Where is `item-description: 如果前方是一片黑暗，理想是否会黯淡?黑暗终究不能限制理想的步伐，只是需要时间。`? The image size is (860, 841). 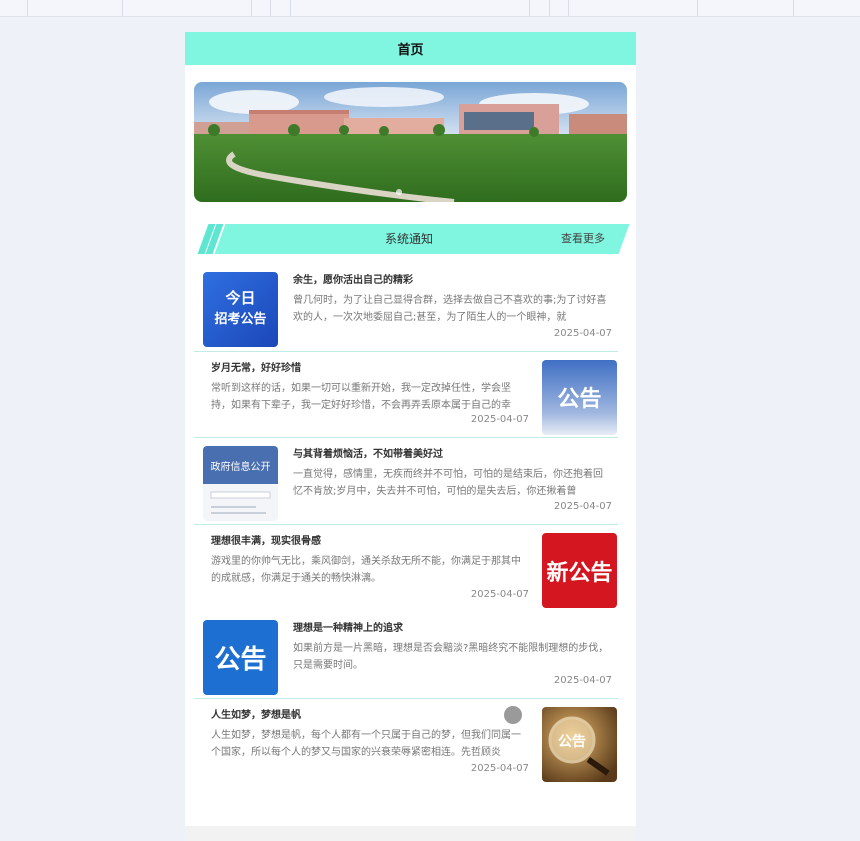 item-description: 如果前方是一片黑暗，理想是否会黯淡?黑暗终究不能限制理想的步伐，只是需要时间。 is located at coordinates (451, 657).